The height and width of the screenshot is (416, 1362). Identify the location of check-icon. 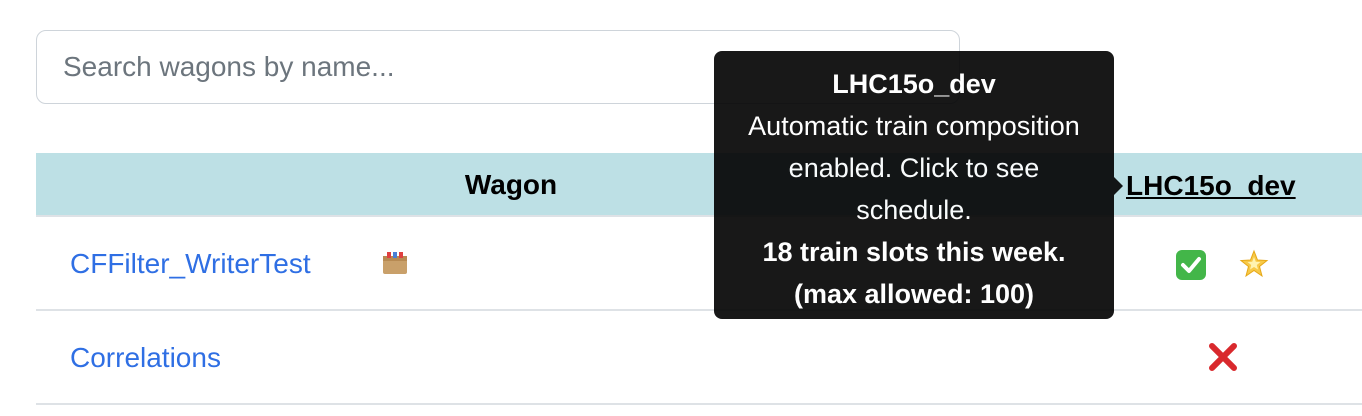
(1191, 265).